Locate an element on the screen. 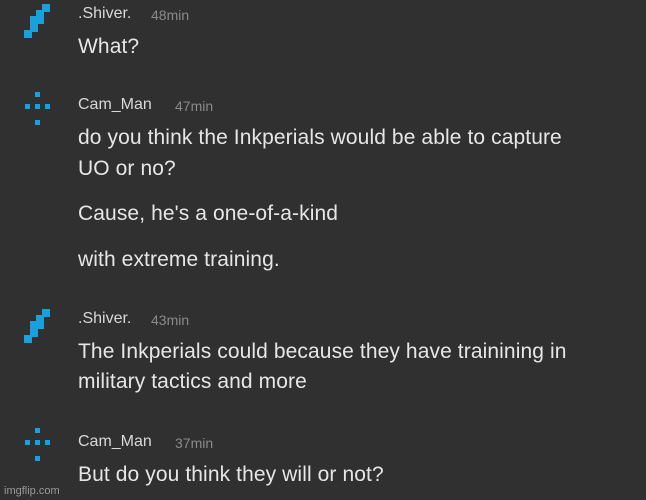 The width and height of the screenshot is (646, 500). timestamp: 48min is located at coordinates (170, 15).